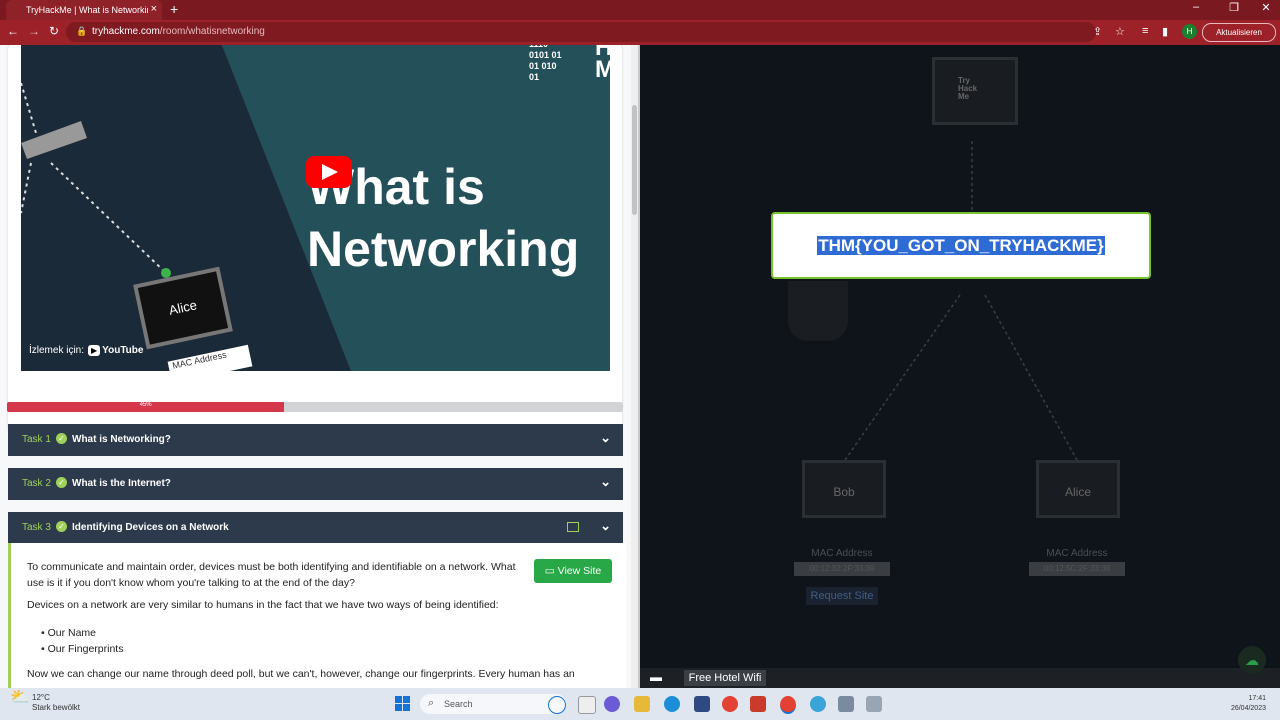  I want to click on cloud-sun-icon: ⛅, so click(20, 697).